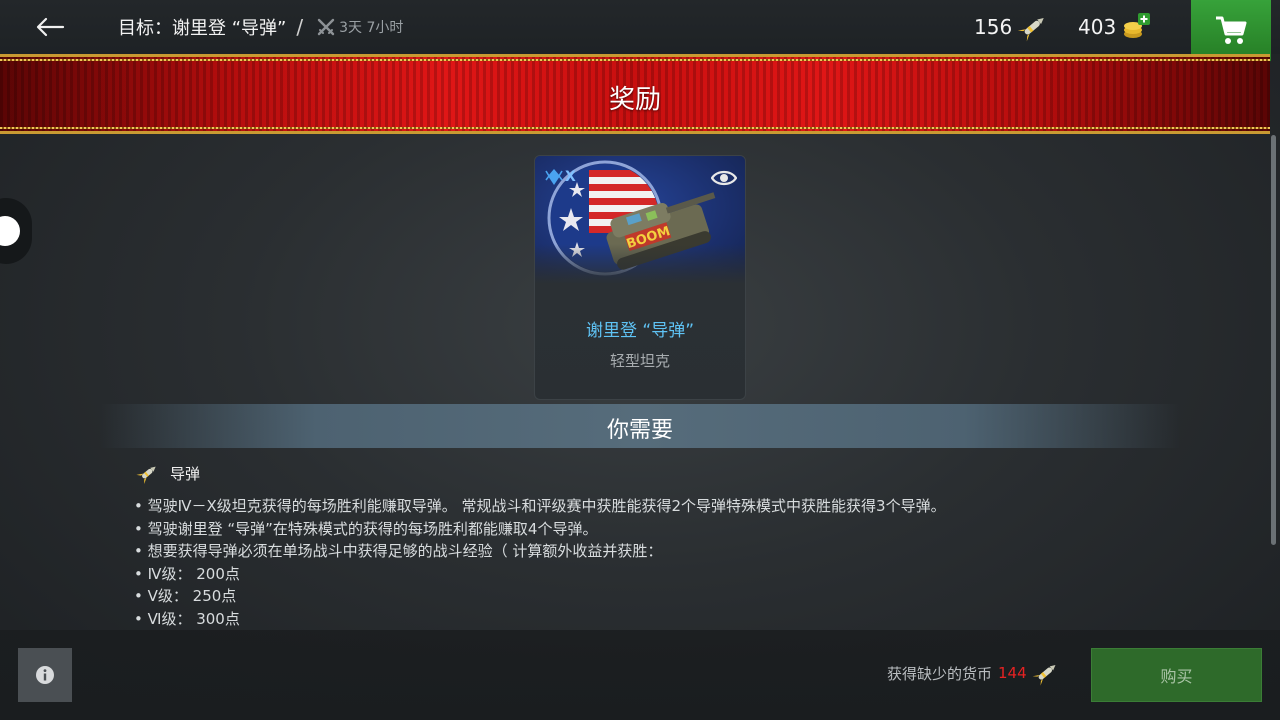 This screenshot has height=720, width=1280. I want to click on tier-diamond-icon, so click(554, 177).